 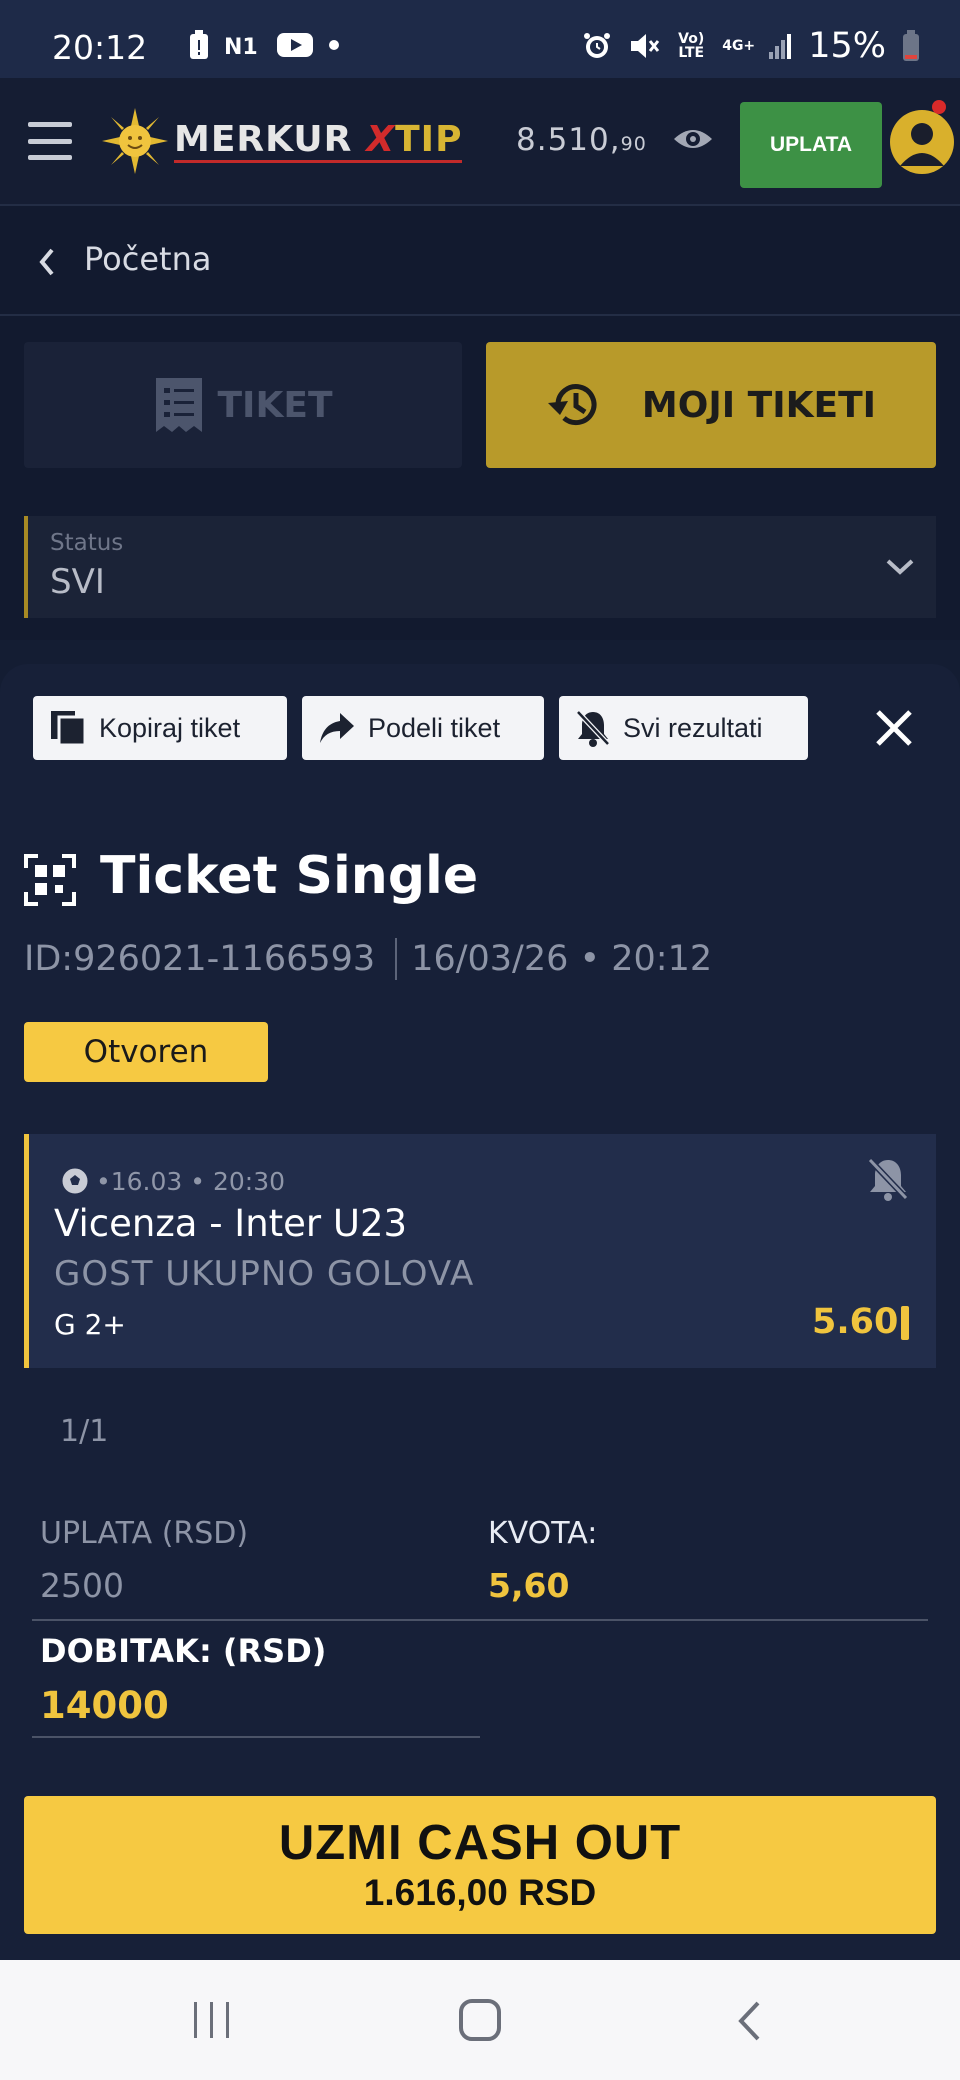 What do you see at coordinates (147, 259) in the screenshot?
I see `breadcrumb-home-link: Početna` at bounding box center [147, 259].